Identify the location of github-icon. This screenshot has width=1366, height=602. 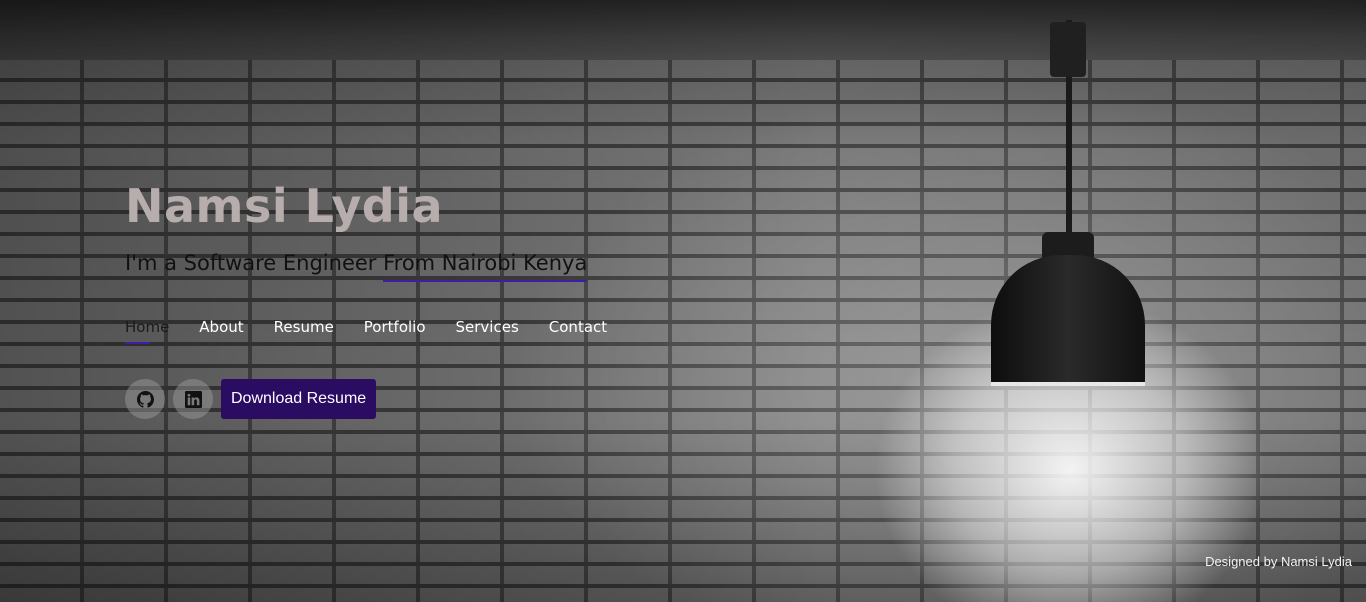
(145, 399).